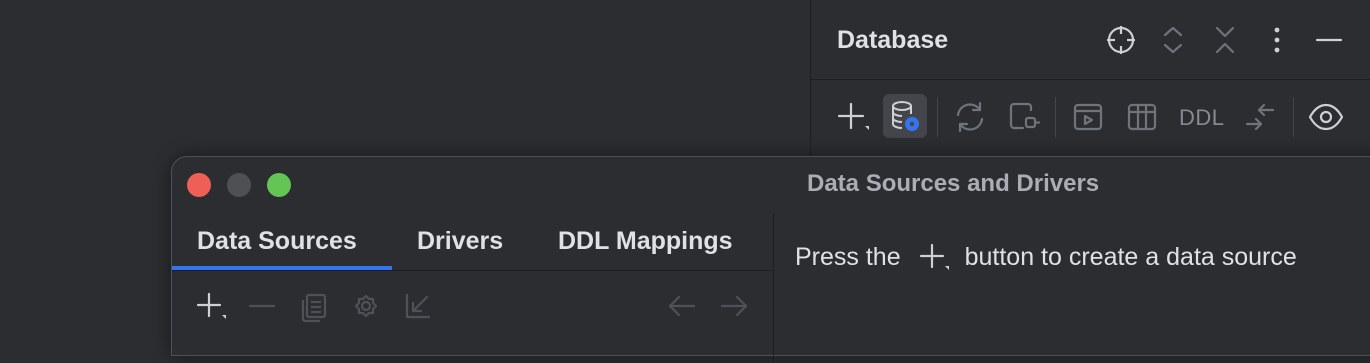  What do you see at coordinates (682, 306) in the screenshot?
I see `back-arrow-icon` at bounding box center [682, 306].